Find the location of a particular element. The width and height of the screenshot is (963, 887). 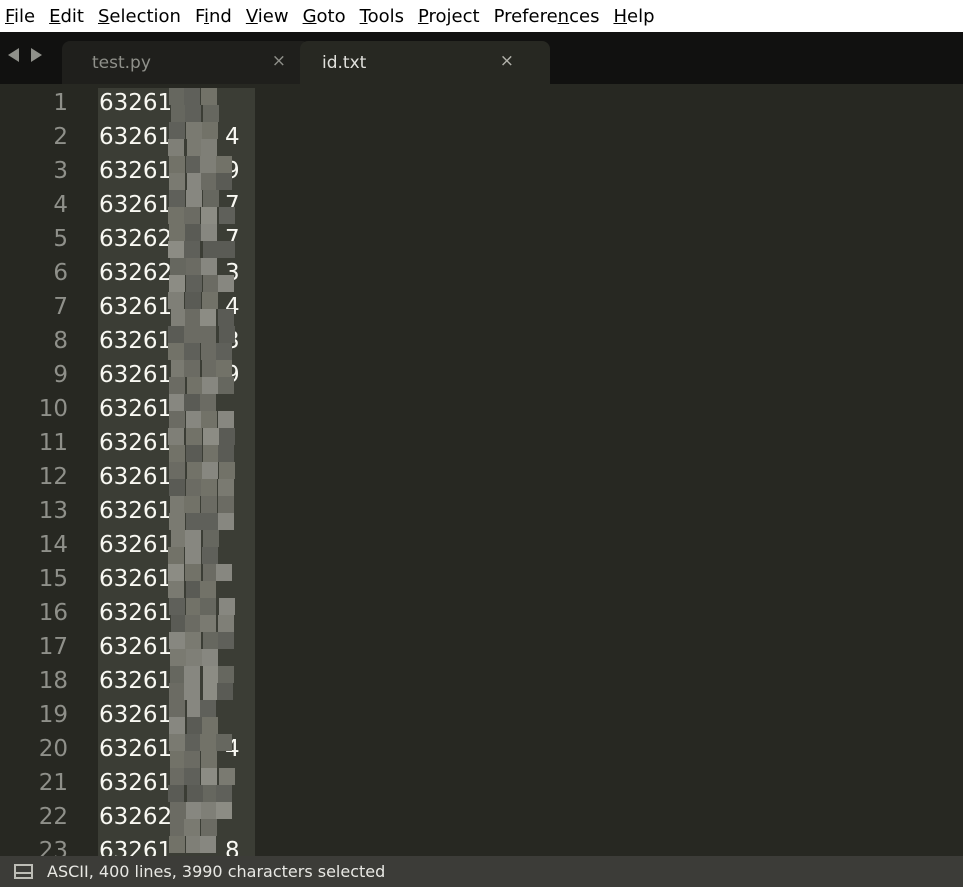

menu-view: View is located at coordinates (267, 16).